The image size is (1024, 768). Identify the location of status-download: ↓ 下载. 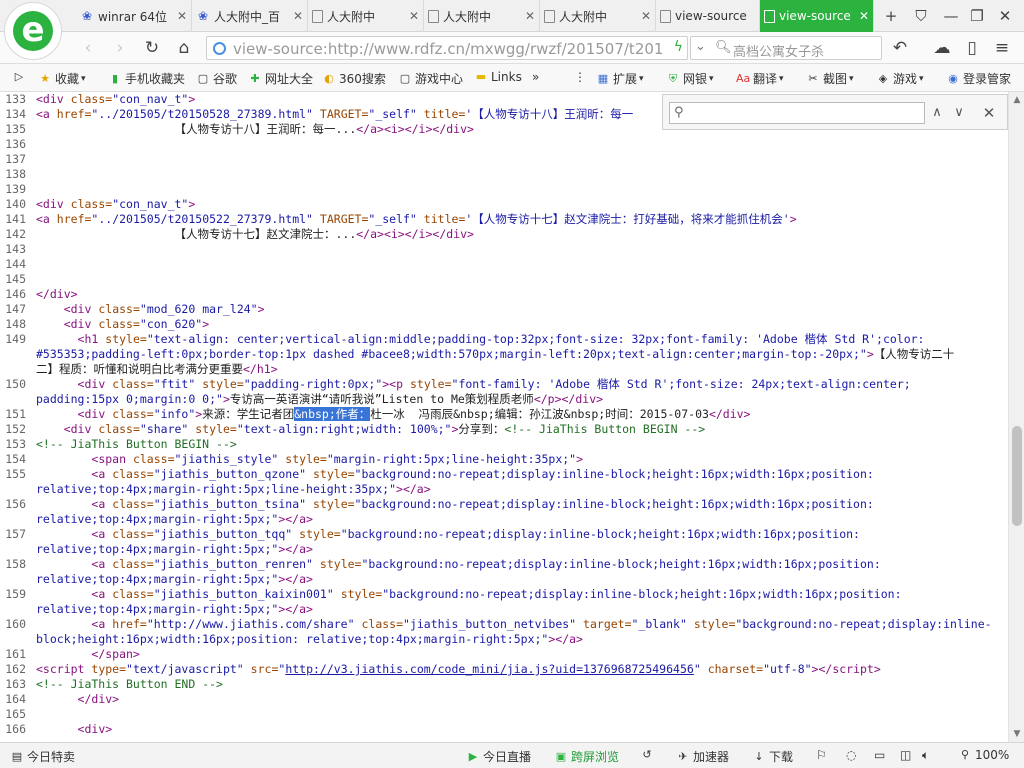
(772, 756).